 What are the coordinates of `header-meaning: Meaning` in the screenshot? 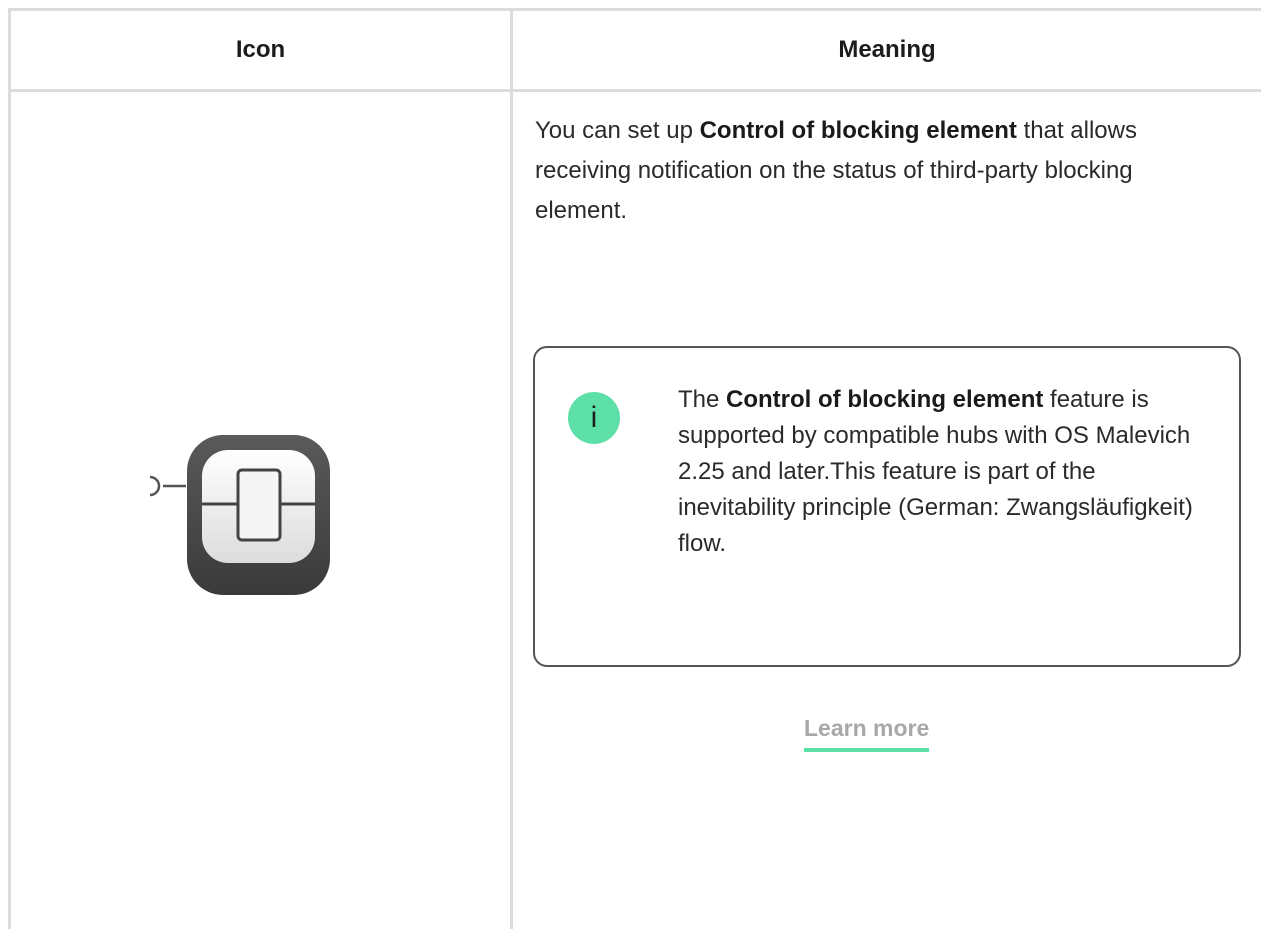 It's located at (887, 49).